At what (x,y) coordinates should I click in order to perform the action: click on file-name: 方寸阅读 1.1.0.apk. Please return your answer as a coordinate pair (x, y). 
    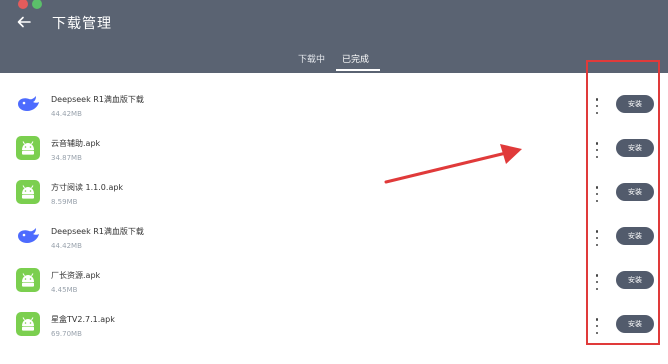
    Looking at the image, I should click on (87, 187).